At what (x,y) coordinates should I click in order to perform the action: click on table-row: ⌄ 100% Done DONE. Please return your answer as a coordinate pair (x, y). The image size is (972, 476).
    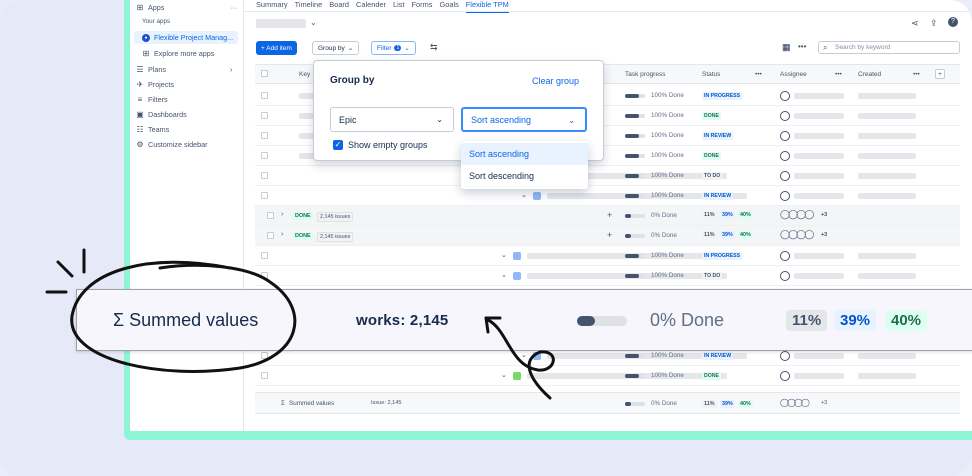
    Looking at the image, I should click on (607, 376).